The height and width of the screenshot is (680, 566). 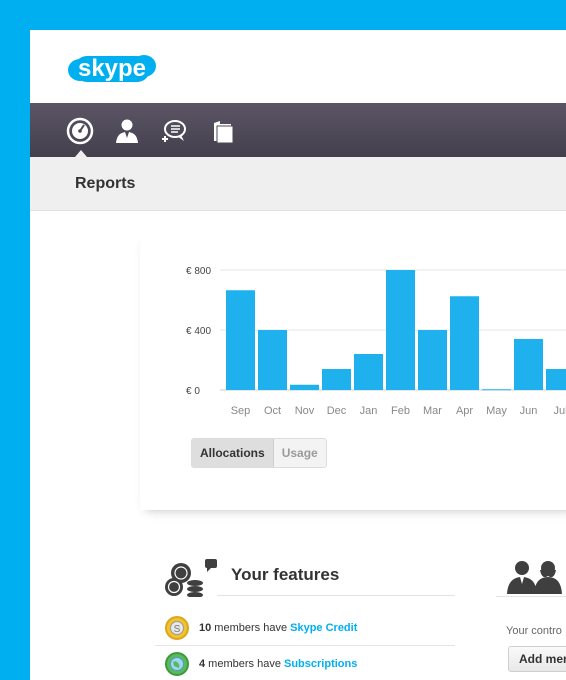 What do you see at coordinates (298, 66) in the screenshot?
I see `logo-bar: skype` at bounding box center [298, 66].